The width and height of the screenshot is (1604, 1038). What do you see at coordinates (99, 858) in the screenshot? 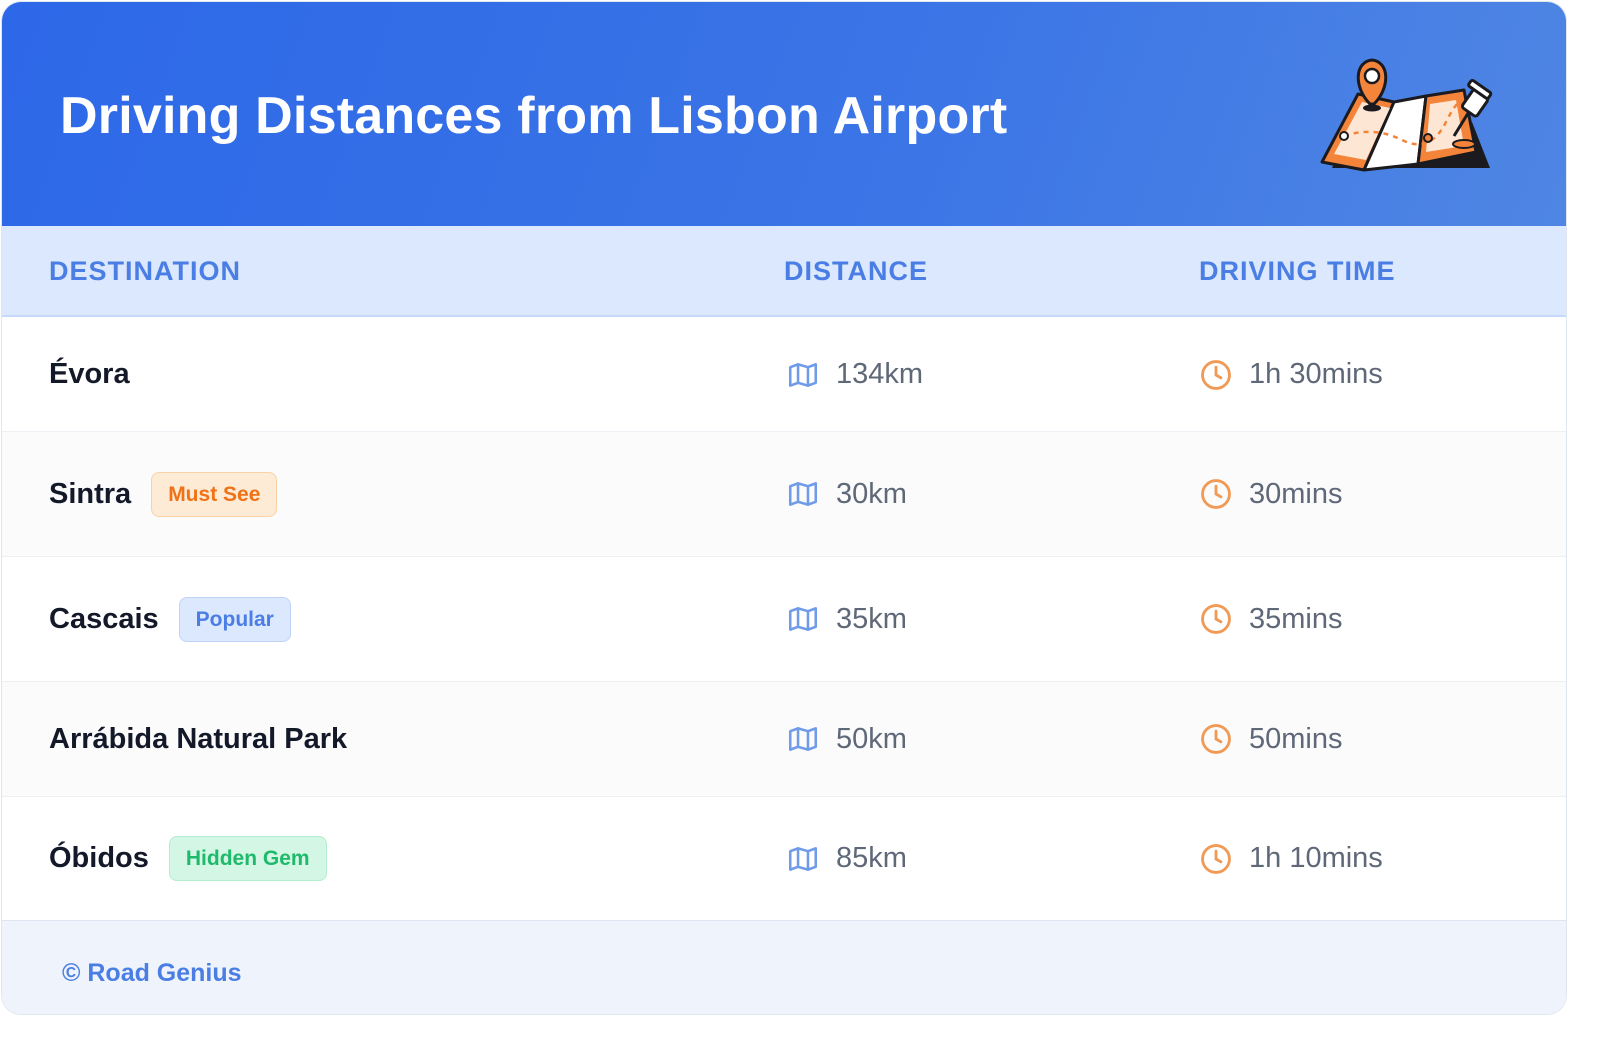
I see `destination-name: Óbidos` at bounding box center [99, 858].